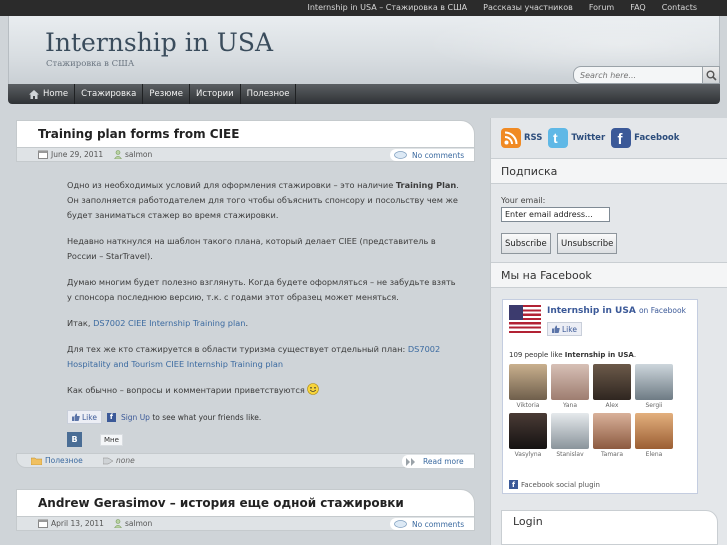 The height and width of the screenshot is (545, 727). I want to click on facebook-like-button: Like, so click(84, 417).